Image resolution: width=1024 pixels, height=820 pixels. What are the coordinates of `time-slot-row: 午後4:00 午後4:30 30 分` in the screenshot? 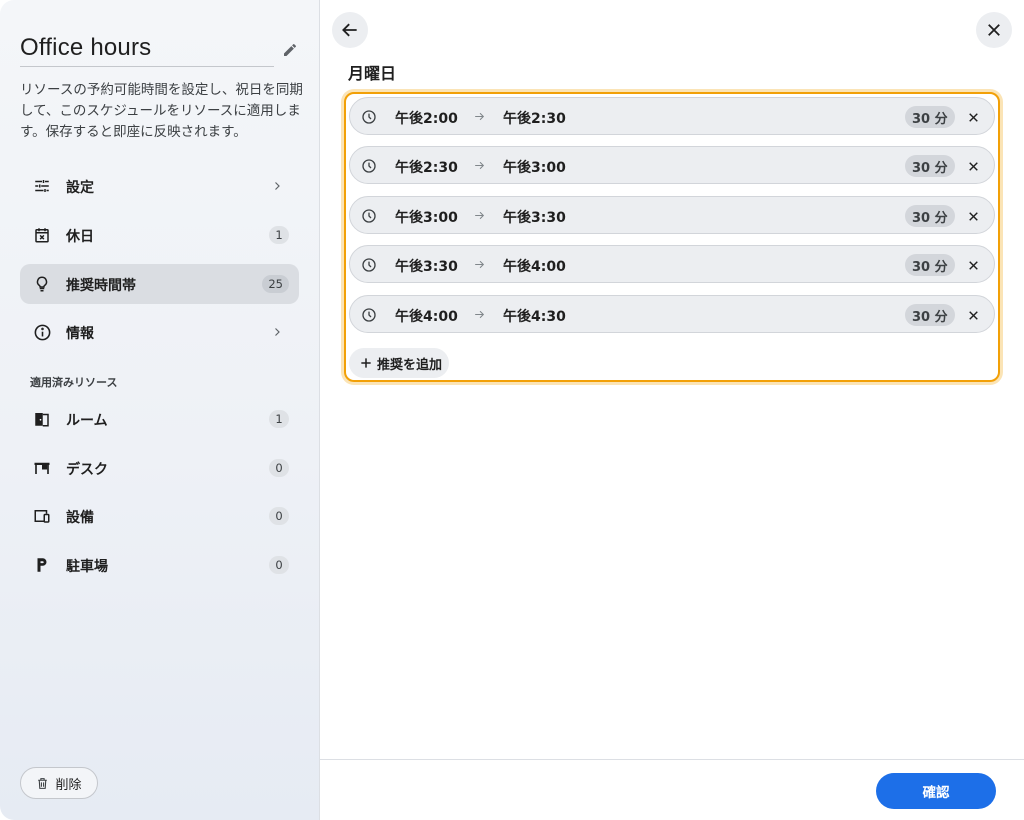 It's located at (672, 314).